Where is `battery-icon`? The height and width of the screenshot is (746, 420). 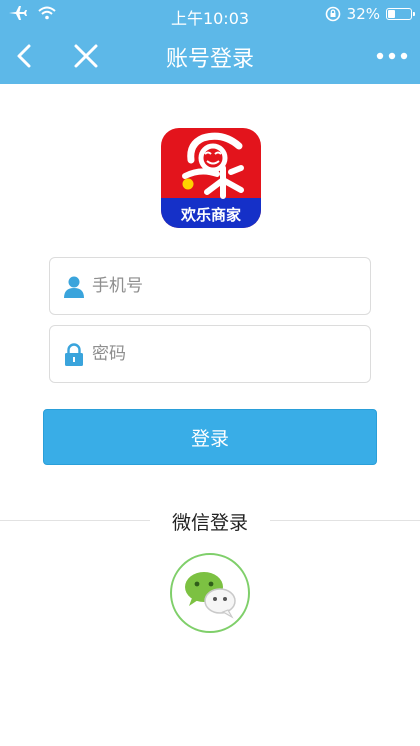
battery-icon is located at coordinates (400, 14).